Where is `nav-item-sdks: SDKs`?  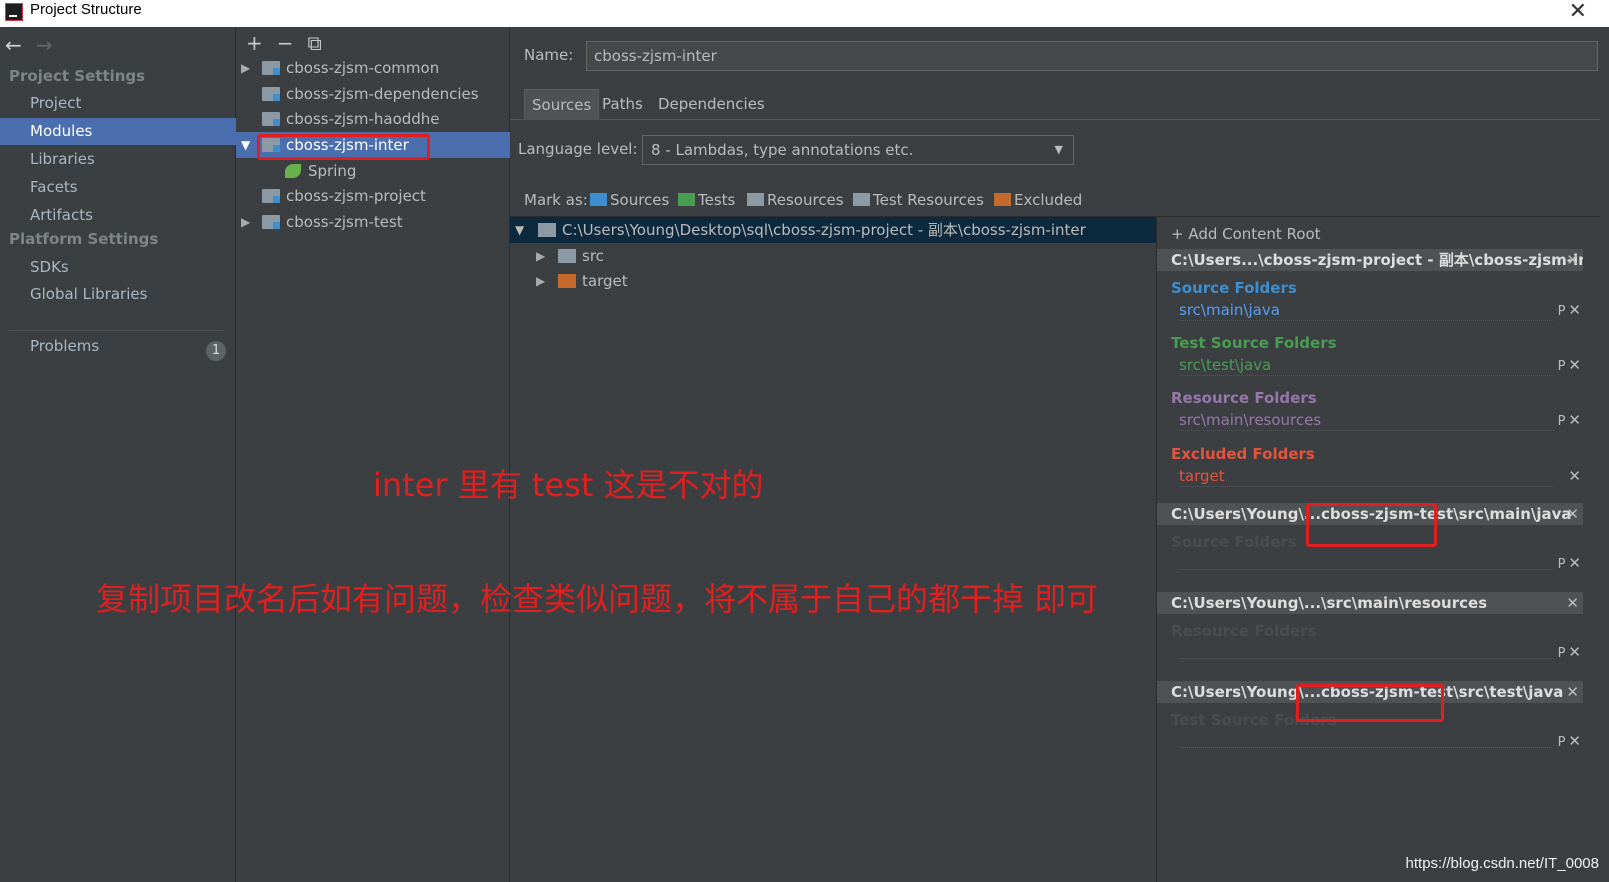 nav-item-sdks: SDKs is located at coordinates (118, 267).